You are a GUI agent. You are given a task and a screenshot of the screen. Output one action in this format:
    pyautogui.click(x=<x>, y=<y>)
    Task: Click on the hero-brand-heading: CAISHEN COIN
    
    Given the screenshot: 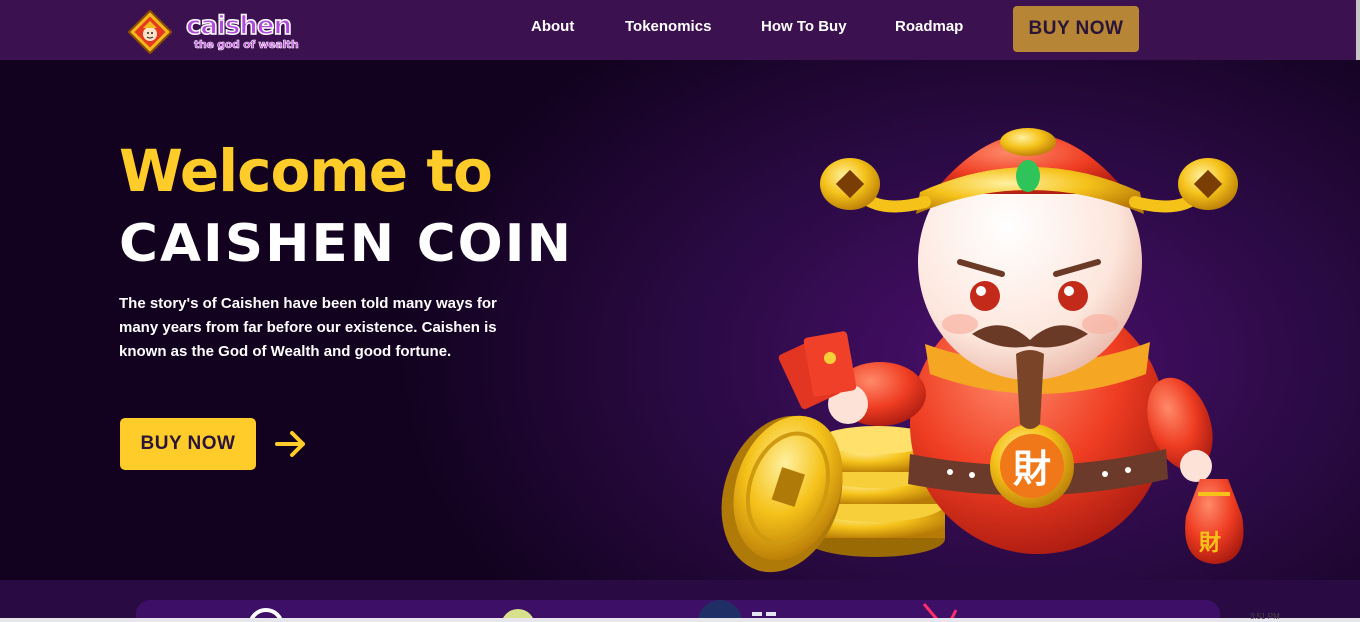 What is the action you would take?
    pyautogui.click(x=346, y=244)
    